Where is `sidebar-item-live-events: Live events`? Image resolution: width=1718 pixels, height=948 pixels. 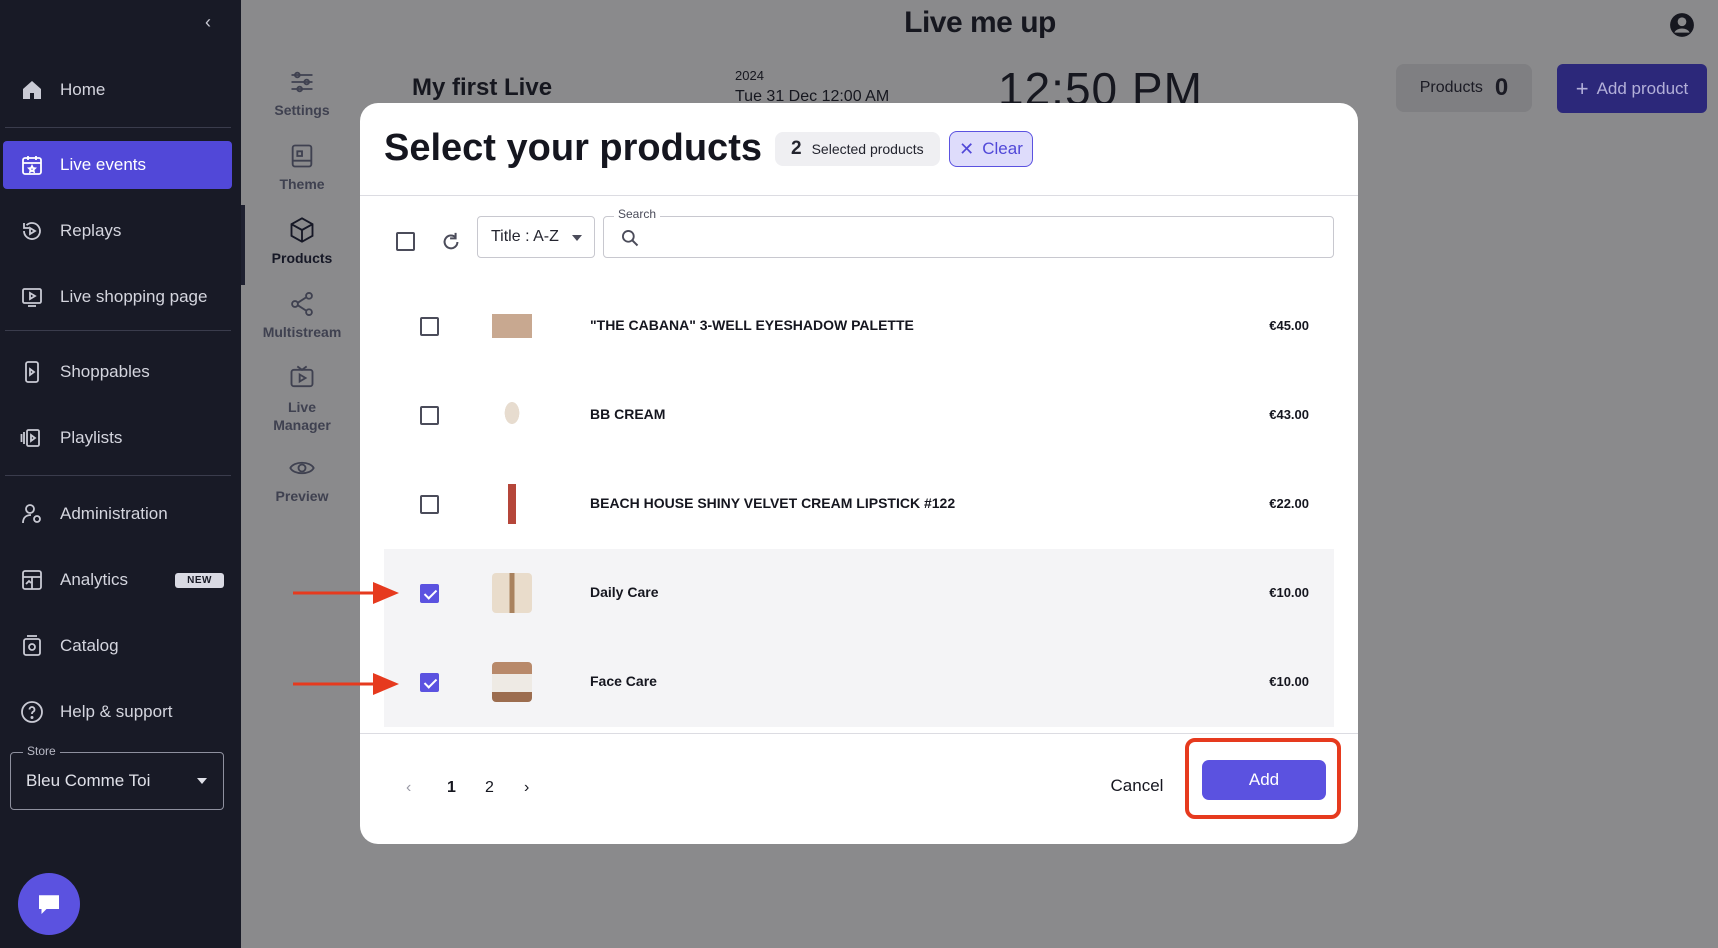
sidebar-item-live-events: Live events is located at coordinates (117, 165).